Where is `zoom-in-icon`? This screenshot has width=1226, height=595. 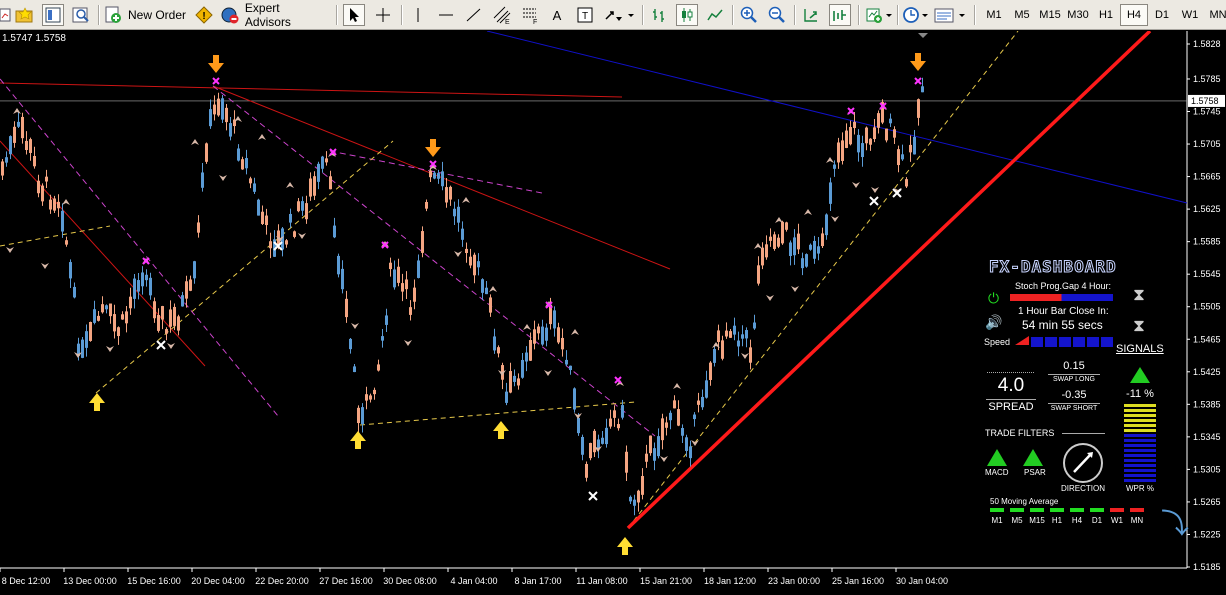 zoom-in-icon is located at coordinates (749, 15).